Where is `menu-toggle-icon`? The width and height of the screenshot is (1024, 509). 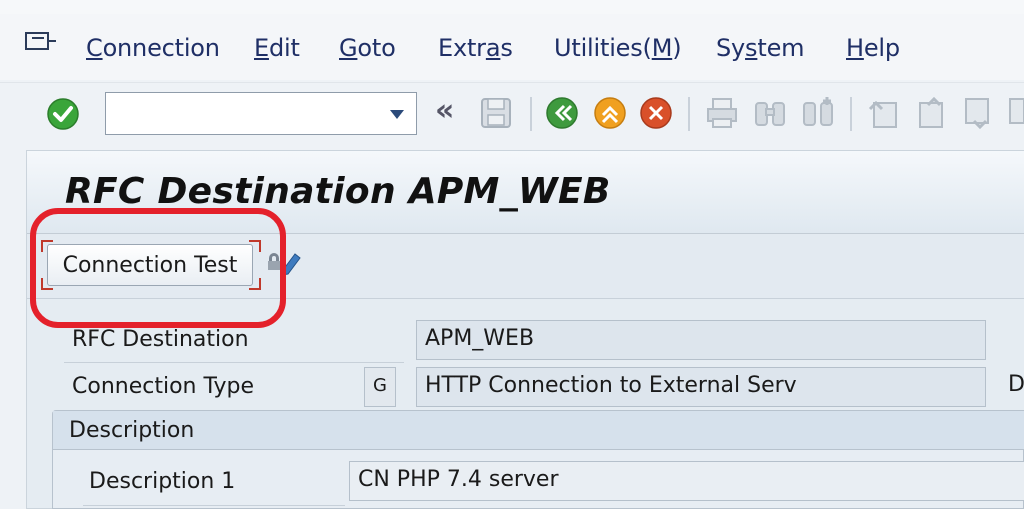
menu-toggle-icon is located at coordinates (41, 42).